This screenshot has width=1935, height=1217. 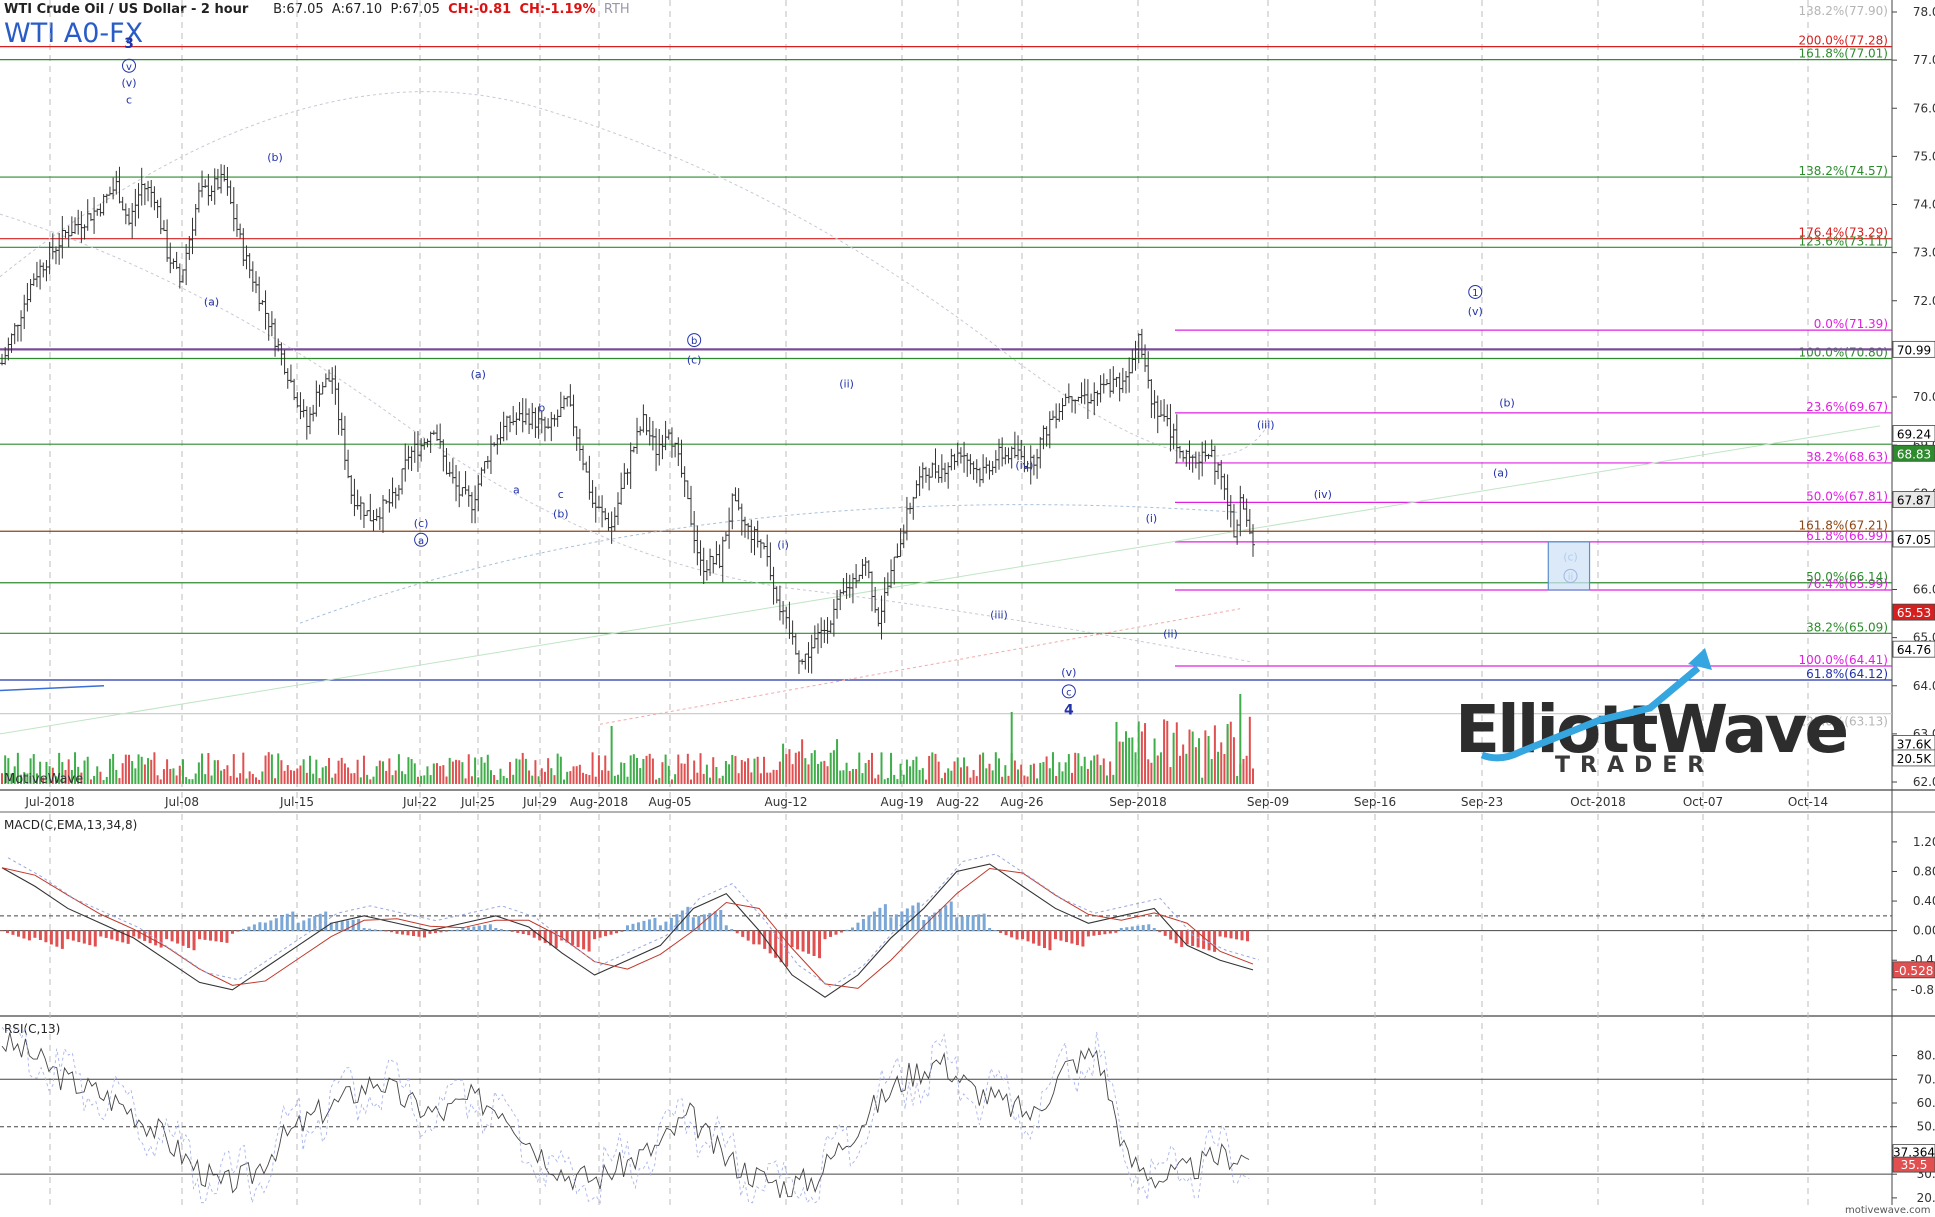 What do you see at coordinates (129, 99) in the screenshot?
I see `wave-label: c` at bounding box center [129, 99].